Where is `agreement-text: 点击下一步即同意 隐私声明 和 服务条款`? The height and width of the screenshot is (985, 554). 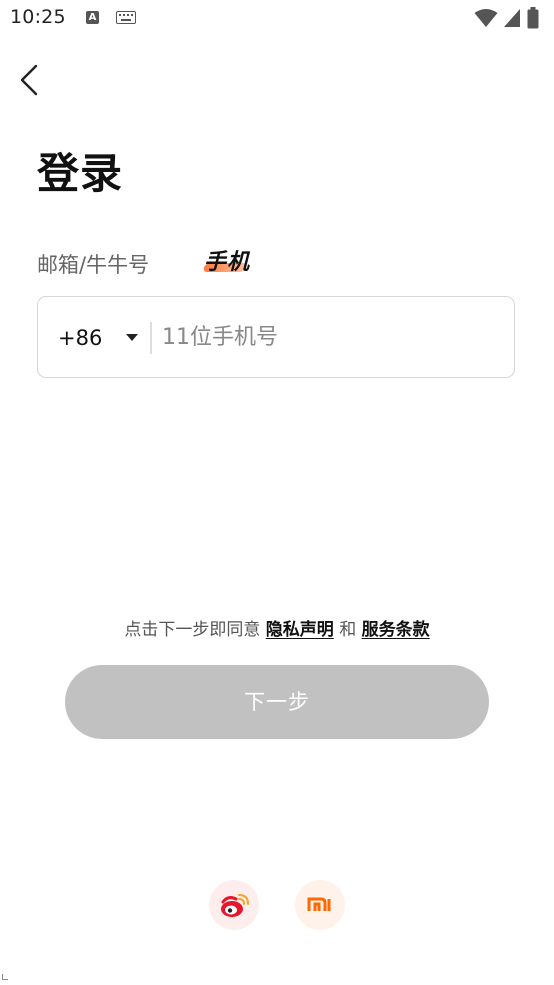 agreement-text: 点击下一步即同意 隐私声明 和 服务条款 is located at coordinates (277, 627).